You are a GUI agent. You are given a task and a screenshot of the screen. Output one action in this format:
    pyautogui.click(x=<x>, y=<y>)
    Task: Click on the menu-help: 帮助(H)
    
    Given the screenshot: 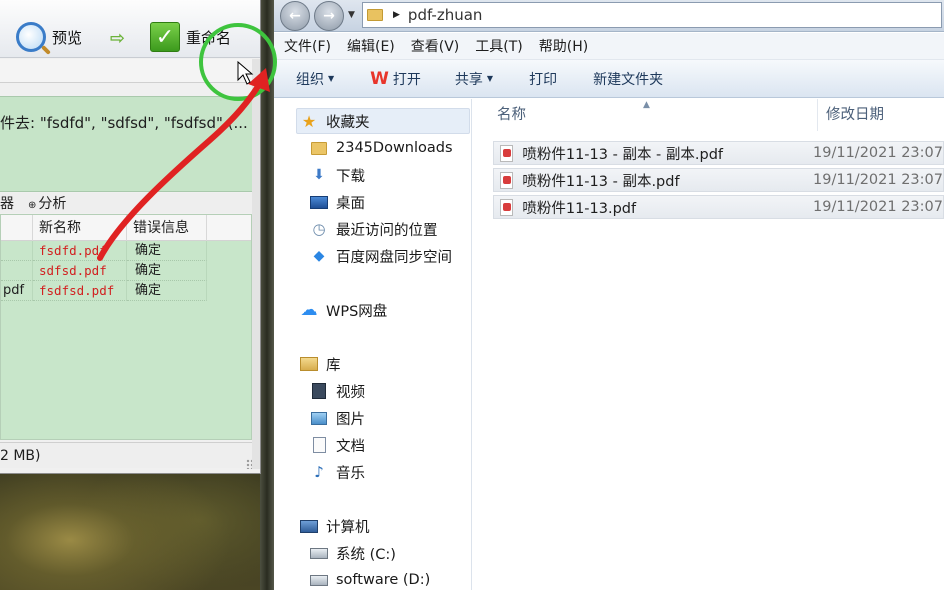 What is the action you would take?
    pyautogui.click(x=563, y=46)
    